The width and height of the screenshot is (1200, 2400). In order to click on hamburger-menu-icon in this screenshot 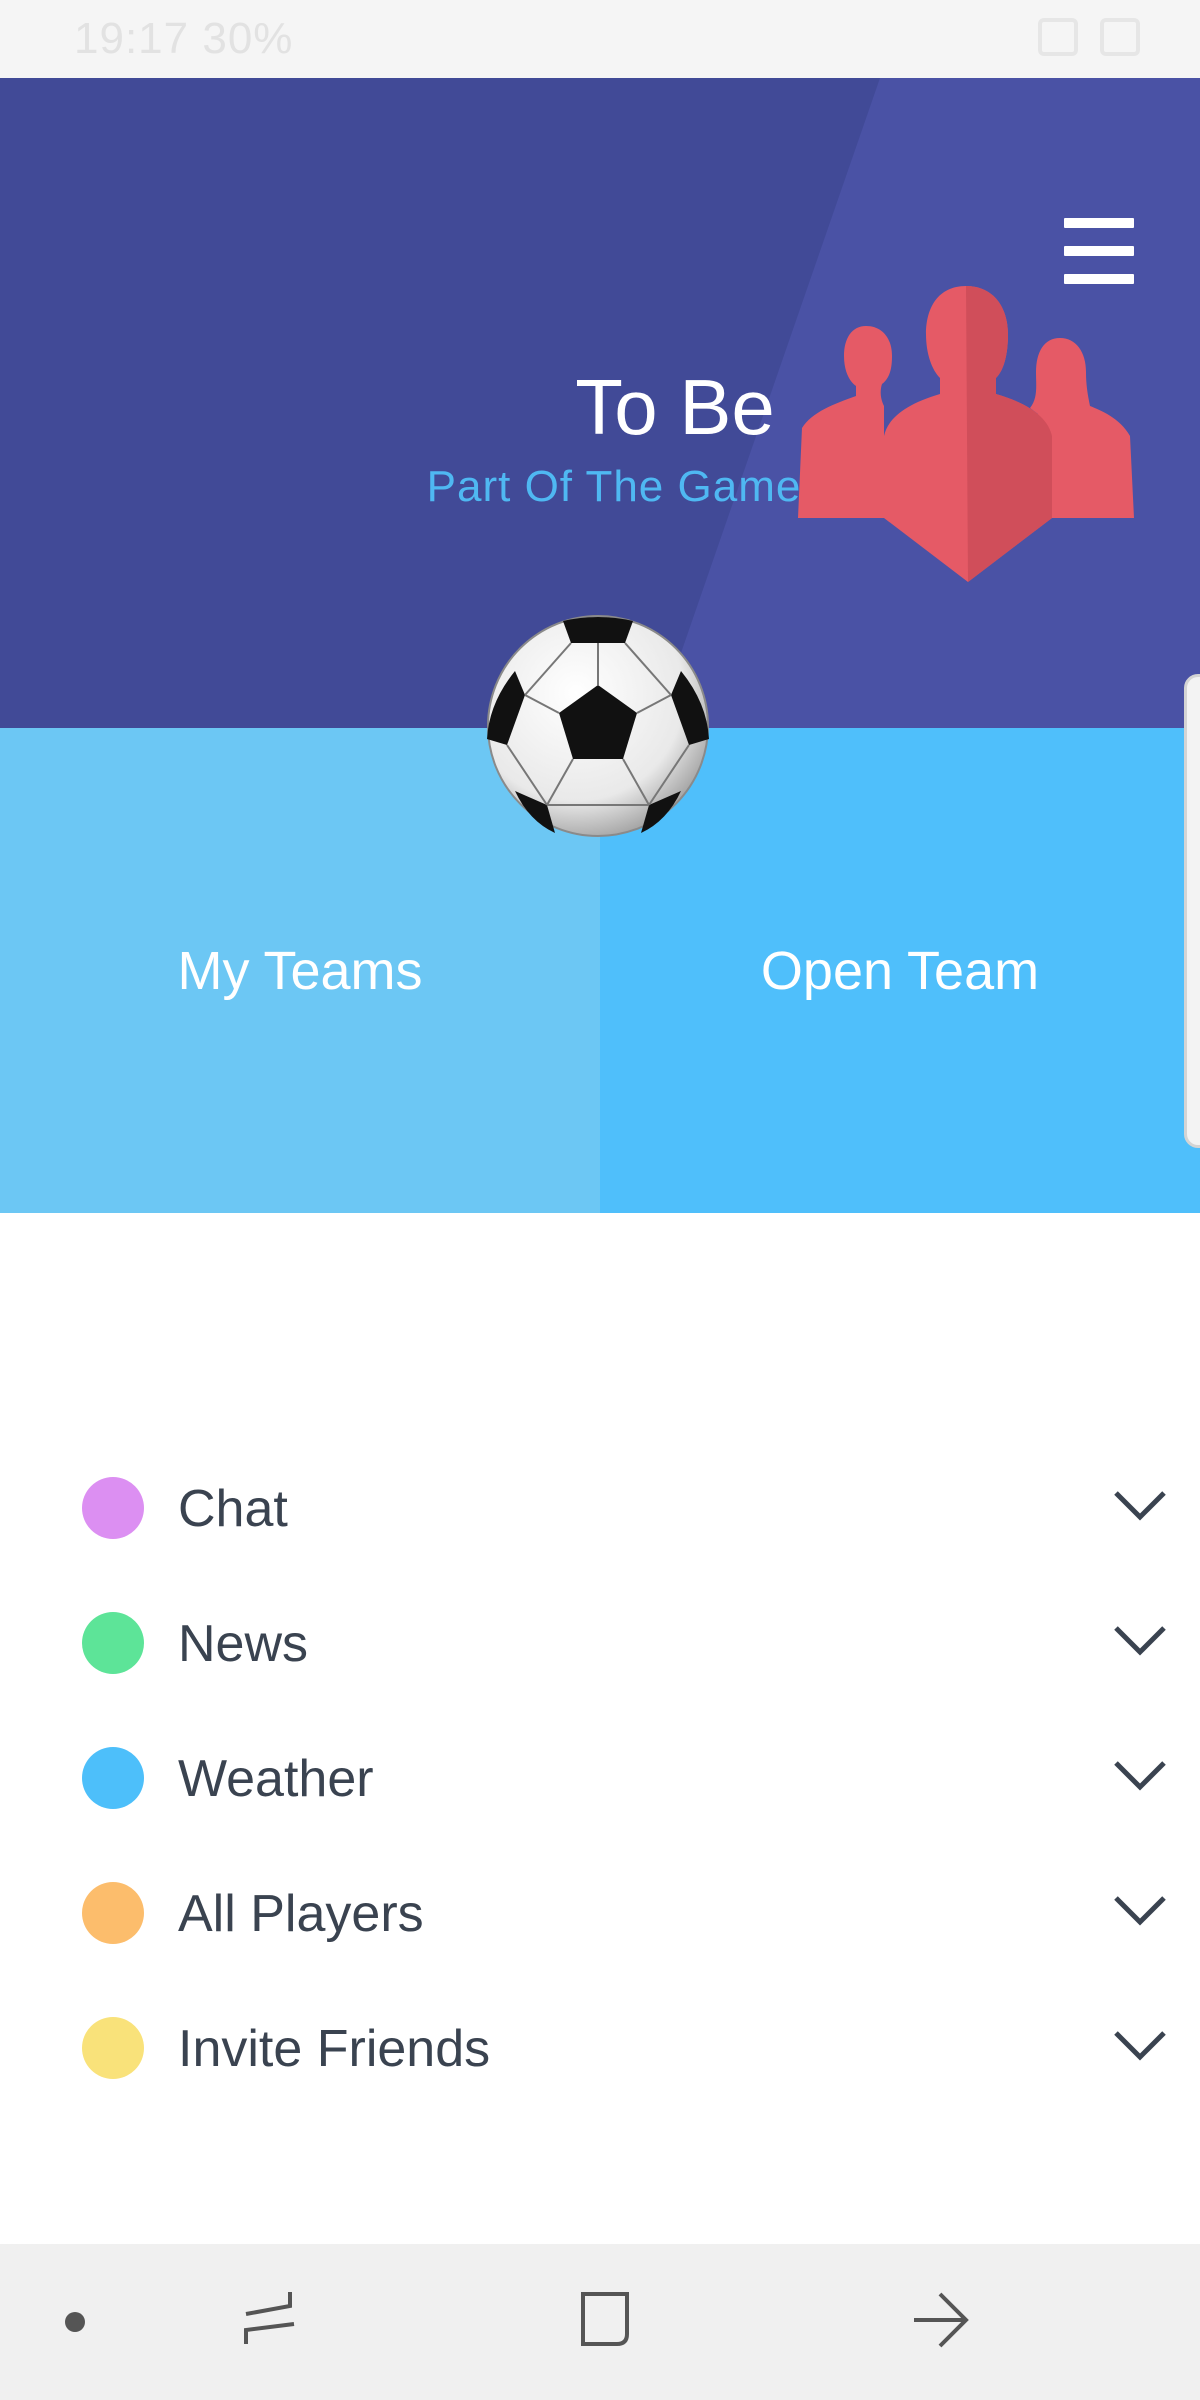, I will do `click(1099, 251)`.